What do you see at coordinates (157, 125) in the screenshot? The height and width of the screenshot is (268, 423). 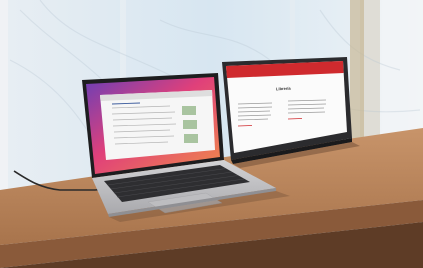 I see `browser-window` at bounding box center [157, 125].